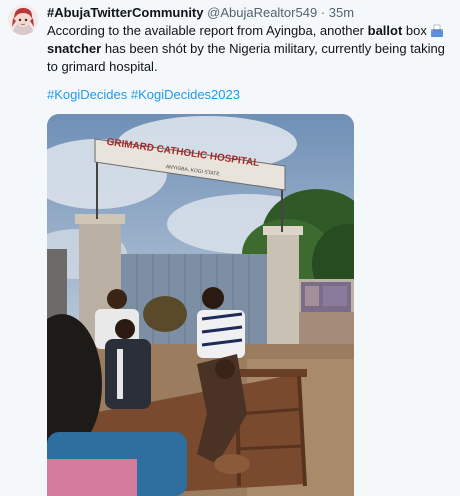 This screenshot has width=460, height=496. What do you see at coordinates (249, 95) in the screenshot?
I see `hashtag-row: #KogiDecides #KogiDecides2023` at bounding box center [249, 95].